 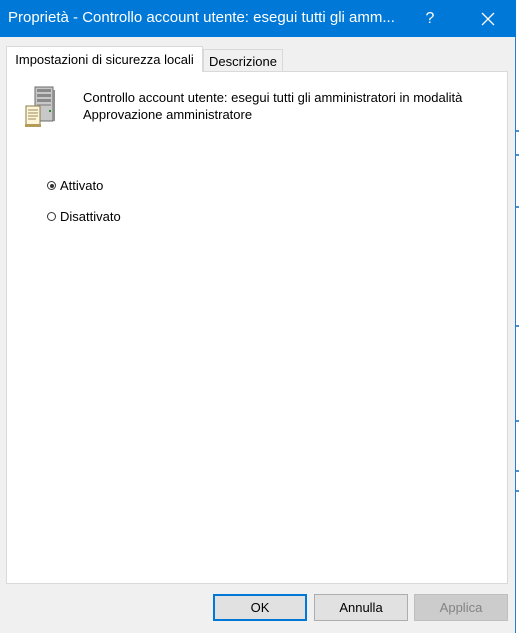 What do you see at coordinates (82, 185) in the screenshot?
I see `radio-enabled-label: Attivato` at bounding box center [82, 185].